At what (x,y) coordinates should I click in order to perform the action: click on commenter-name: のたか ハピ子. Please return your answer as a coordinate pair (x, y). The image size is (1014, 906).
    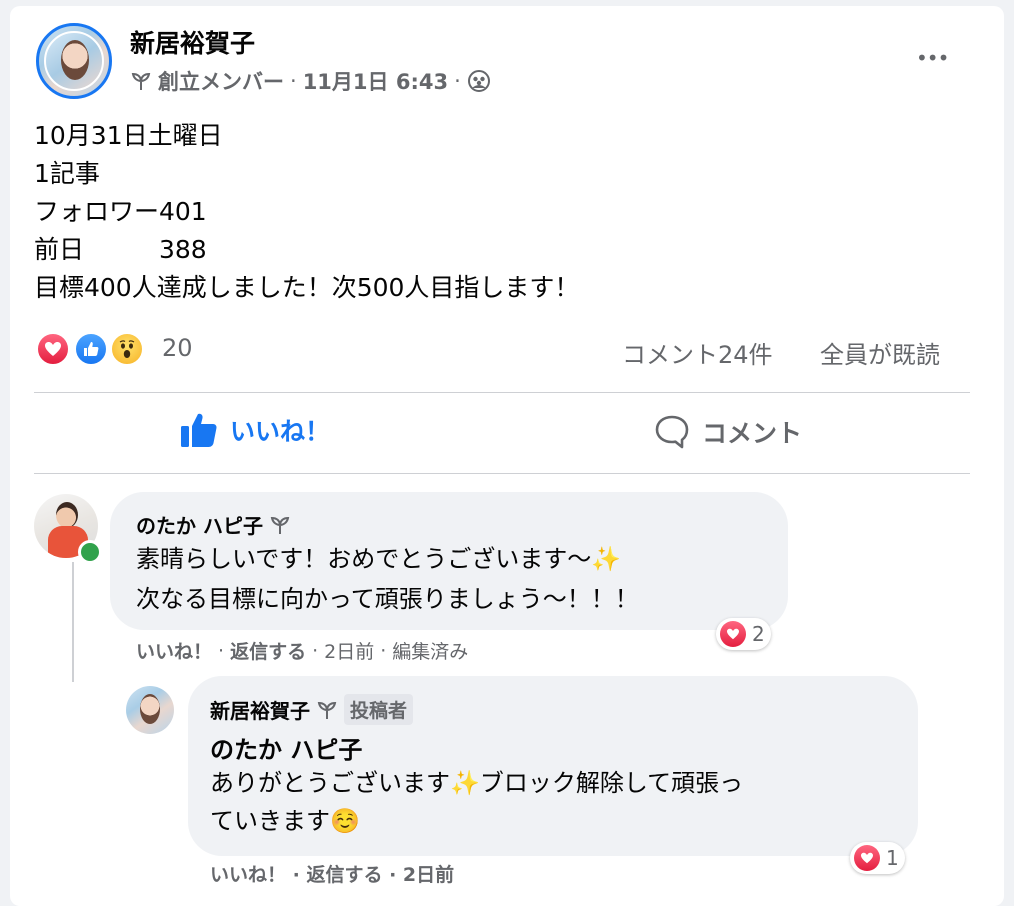
    Looking at the image, I should click on (199, 524).